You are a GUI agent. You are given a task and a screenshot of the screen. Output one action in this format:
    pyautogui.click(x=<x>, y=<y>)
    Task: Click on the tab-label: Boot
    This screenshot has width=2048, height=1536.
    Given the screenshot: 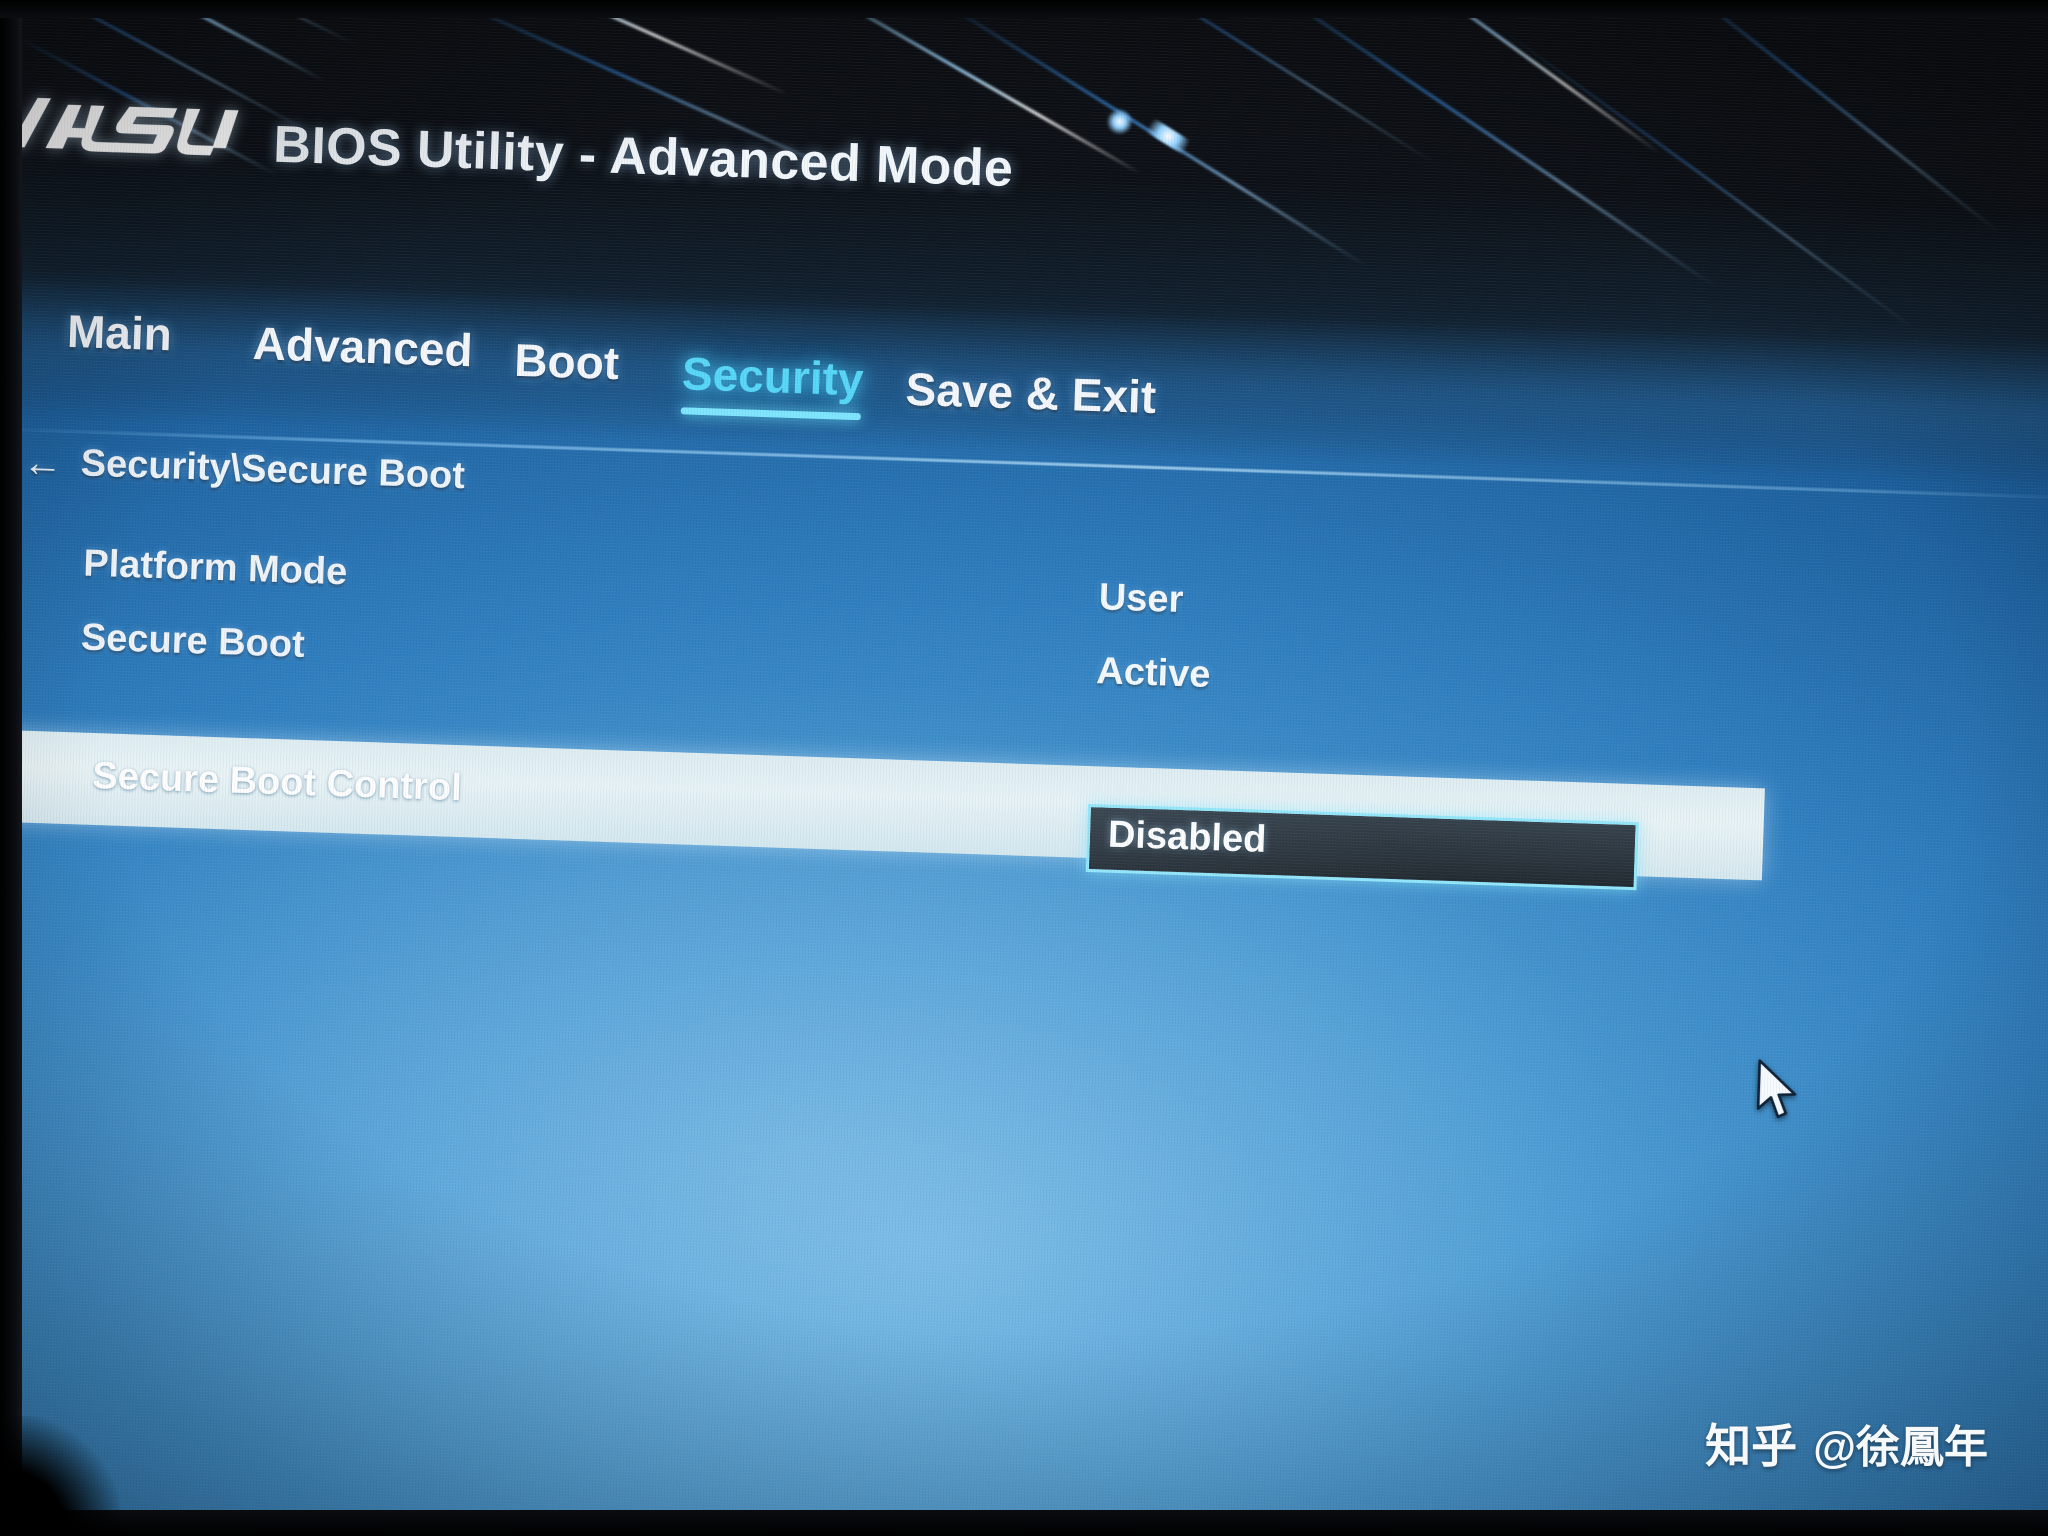 What is the action you would take?
    pyautogui.click(x=566, y=361)
    